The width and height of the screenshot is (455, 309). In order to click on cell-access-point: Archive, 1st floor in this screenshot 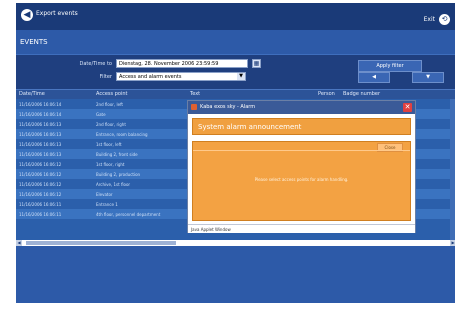, I will do `click(113, 184)`.